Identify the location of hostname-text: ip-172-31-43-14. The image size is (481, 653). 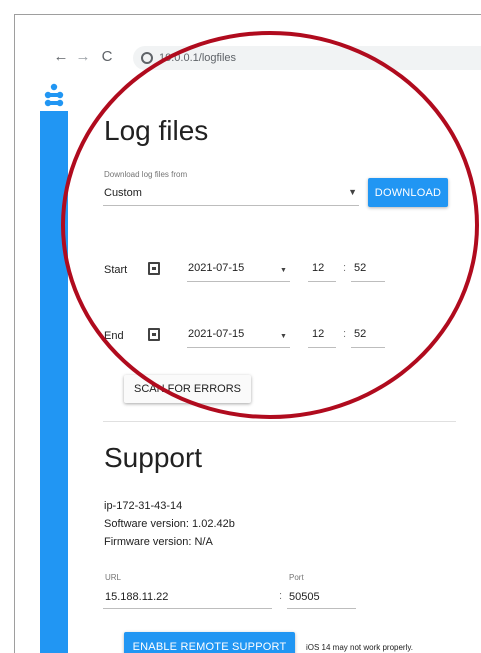
(143, 506).